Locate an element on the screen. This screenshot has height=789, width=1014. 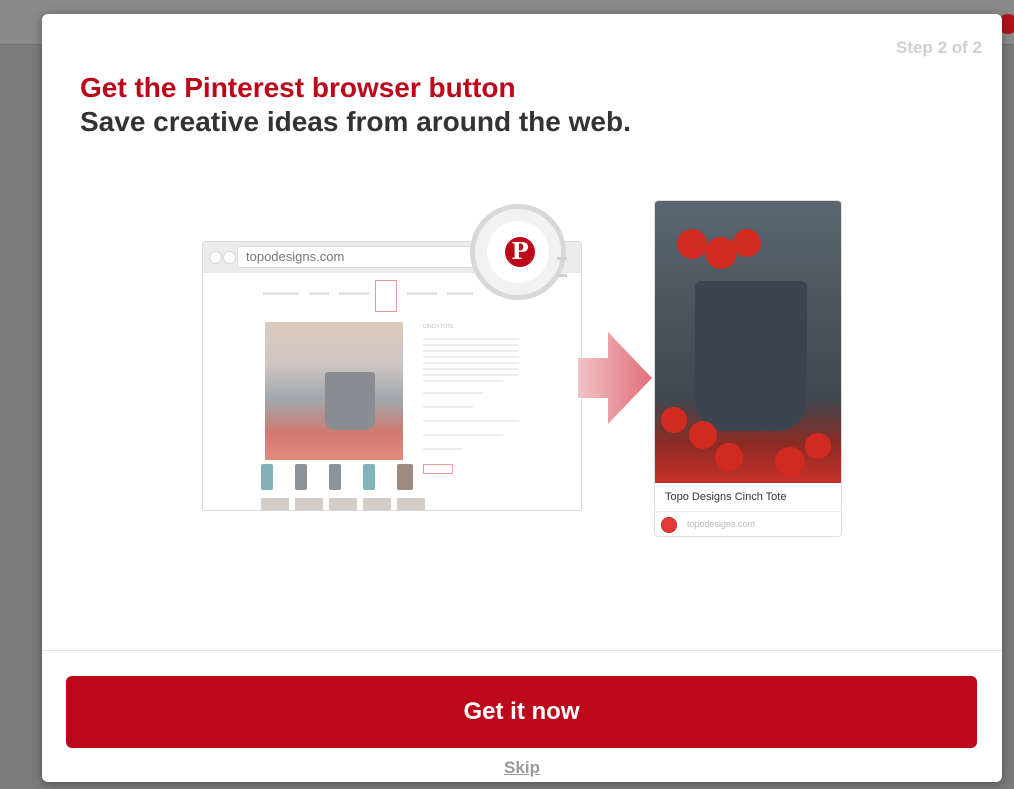
source-site-icon is located at coordinates (669, 525).